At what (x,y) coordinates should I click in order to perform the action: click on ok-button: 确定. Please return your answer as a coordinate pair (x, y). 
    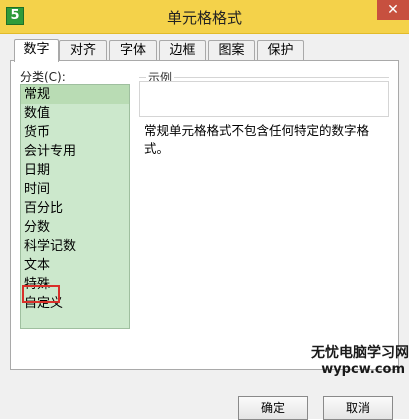
    Looking at the image, I should click on (273, 408).